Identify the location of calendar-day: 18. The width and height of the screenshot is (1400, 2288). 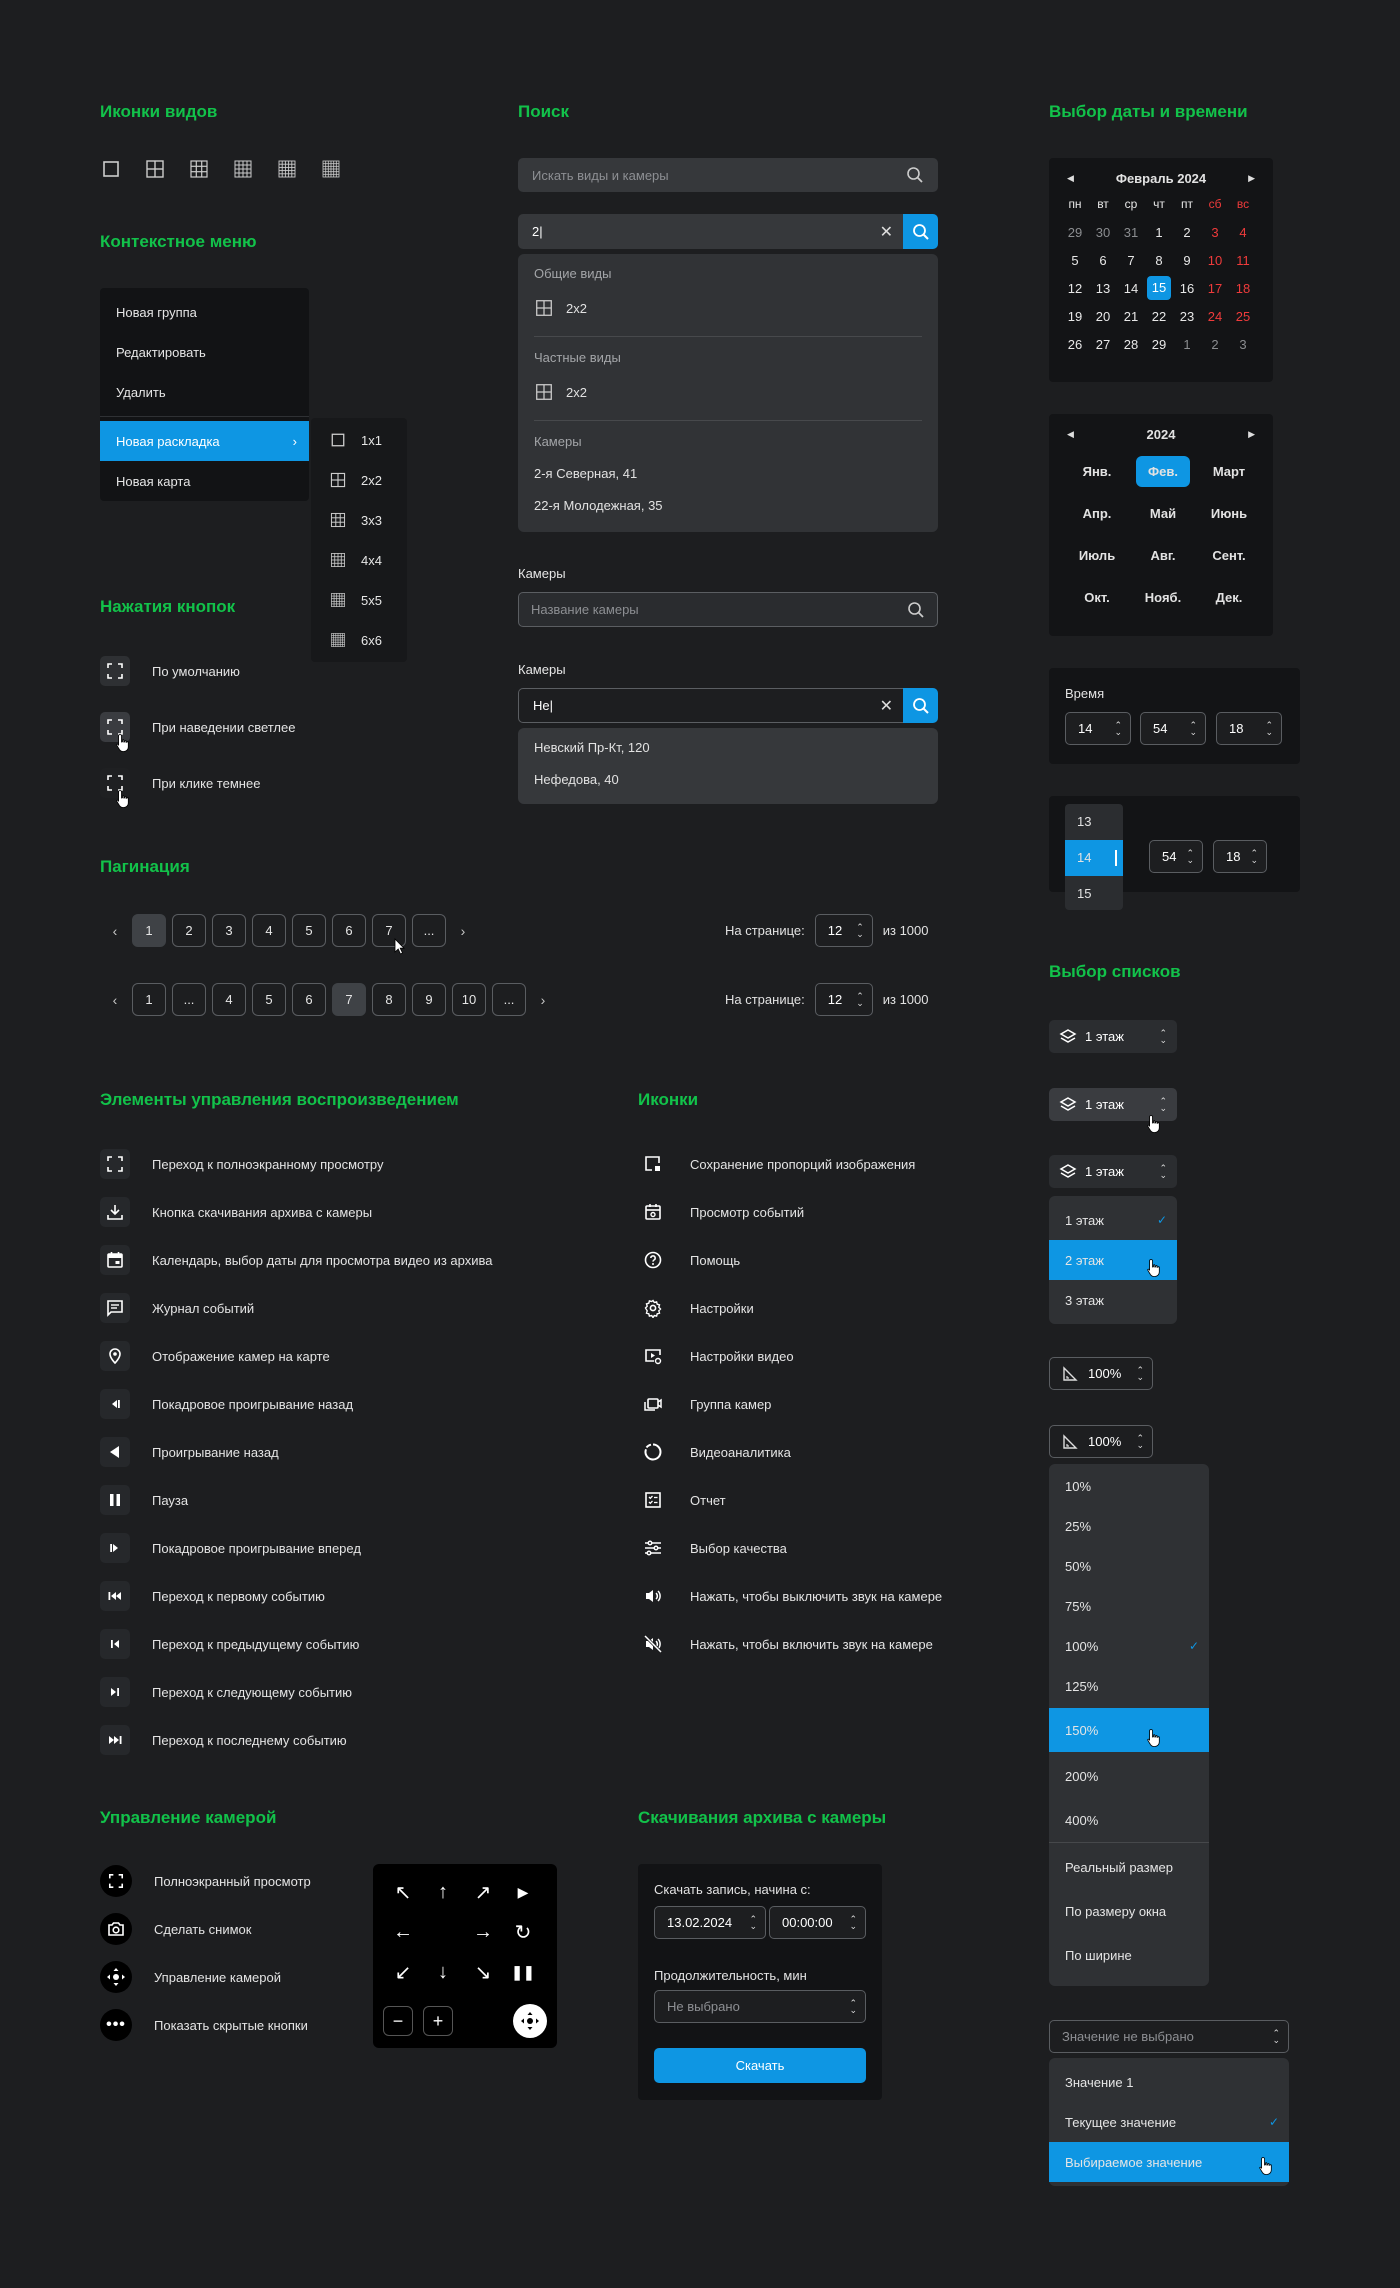
(1243, 288).